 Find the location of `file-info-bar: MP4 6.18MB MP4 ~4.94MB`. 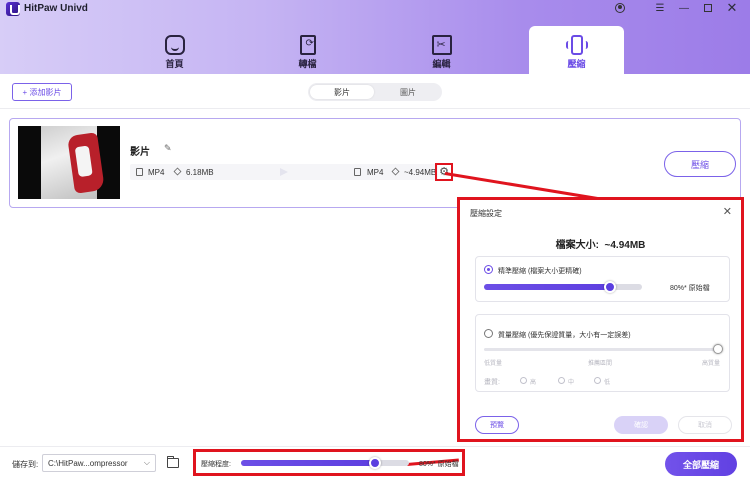

file-info-bar: MP4 6.18MB MP4 ~4.94MB is located at coordinates (284, 172).